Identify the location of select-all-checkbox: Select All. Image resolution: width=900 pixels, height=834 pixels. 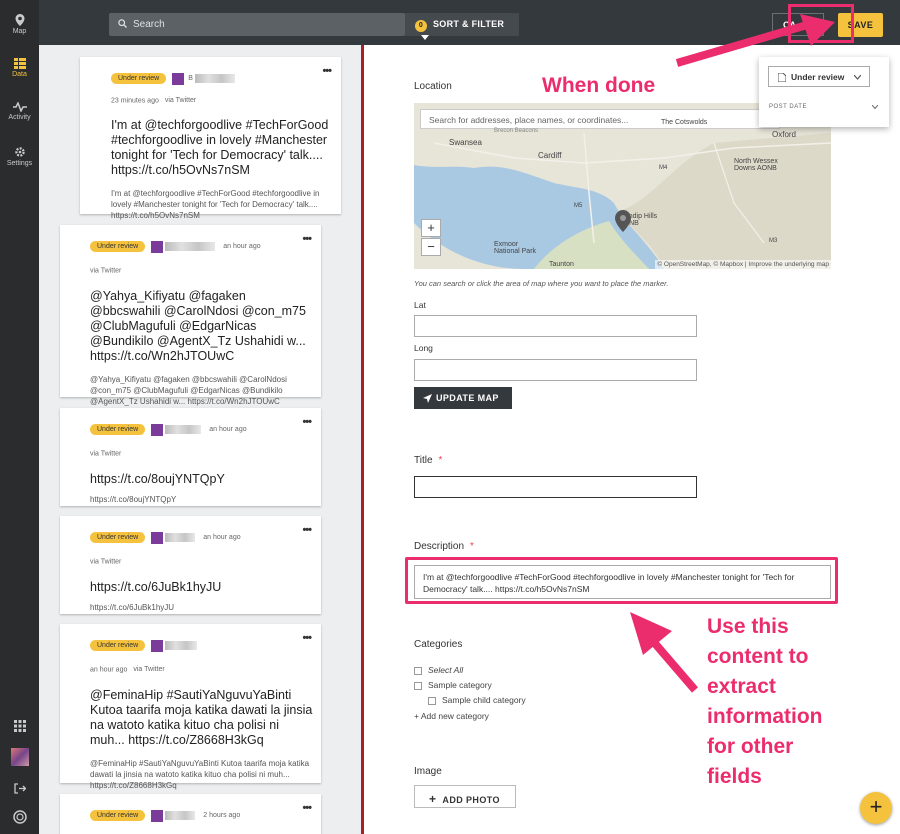
(438, 670).